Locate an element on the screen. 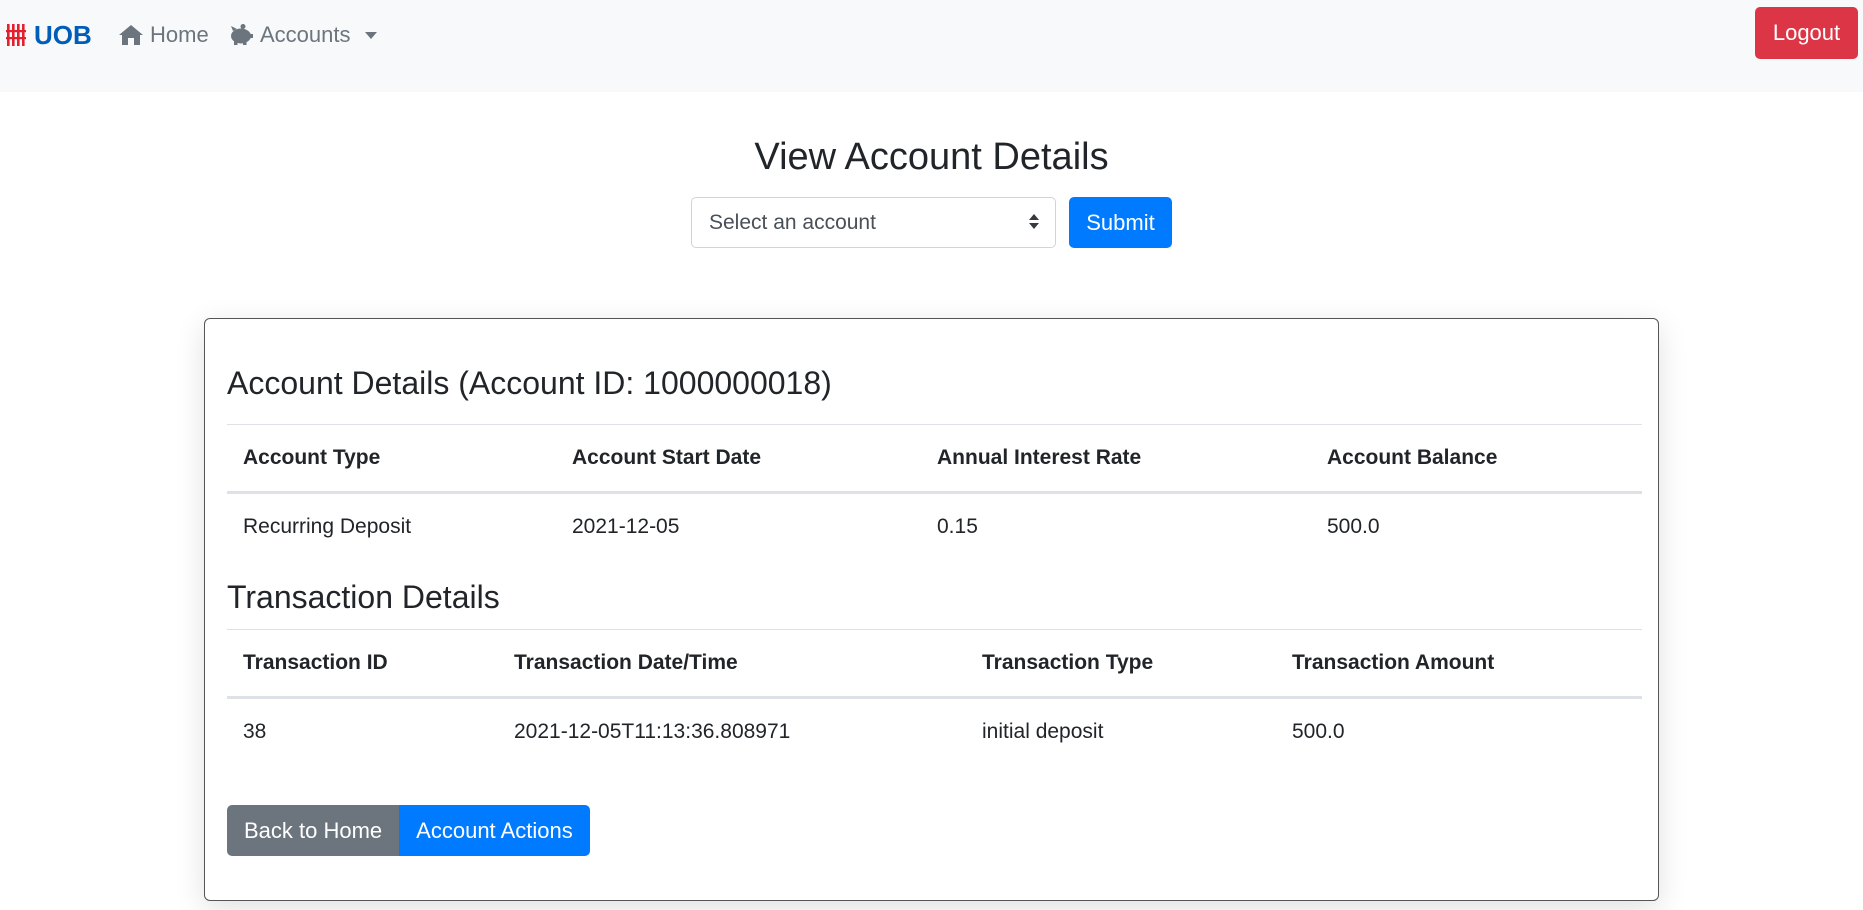 The width and height of the screenshot is (1863, 910). brand-text: UOB is located at coordinates (63, 34).